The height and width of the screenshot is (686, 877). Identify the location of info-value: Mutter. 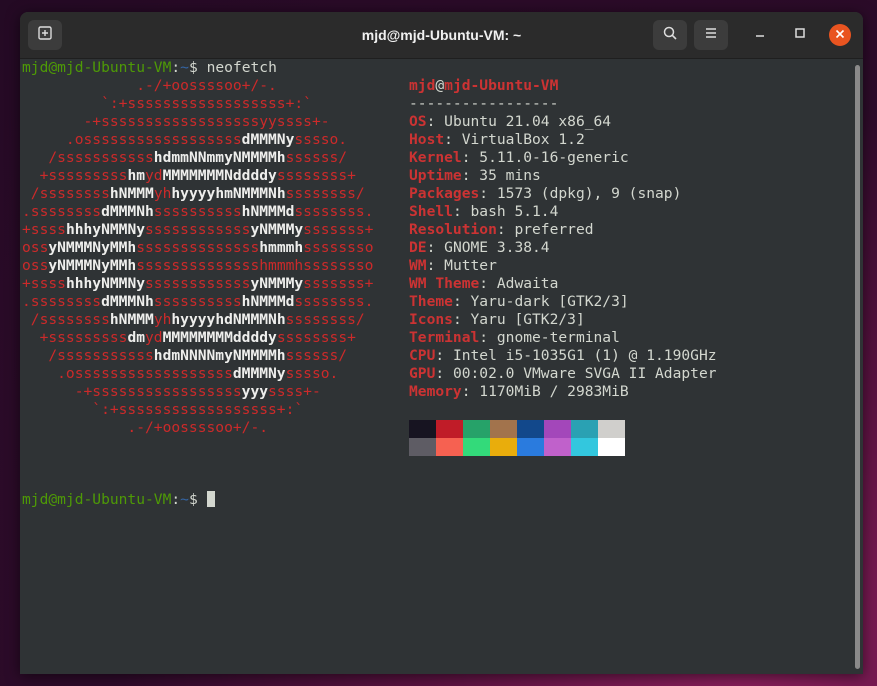
(470, 265).